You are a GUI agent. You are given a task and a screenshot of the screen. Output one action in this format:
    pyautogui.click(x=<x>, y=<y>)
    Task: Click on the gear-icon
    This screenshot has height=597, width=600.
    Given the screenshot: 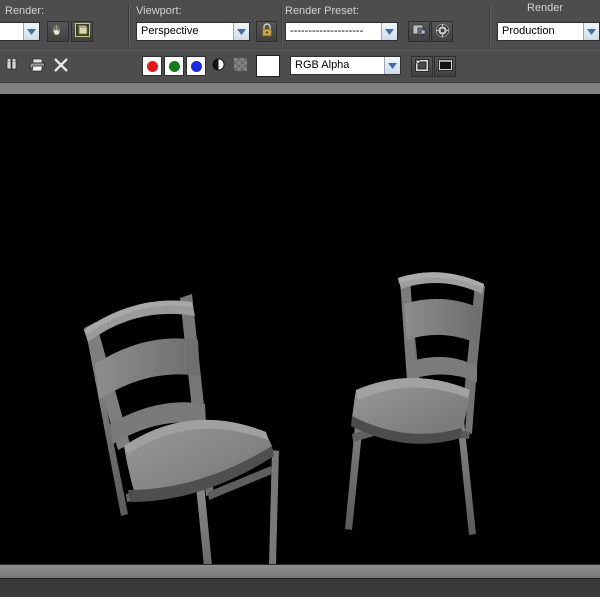 What is the action you would take?
    pyautogui.click(x=442, y=32)
    